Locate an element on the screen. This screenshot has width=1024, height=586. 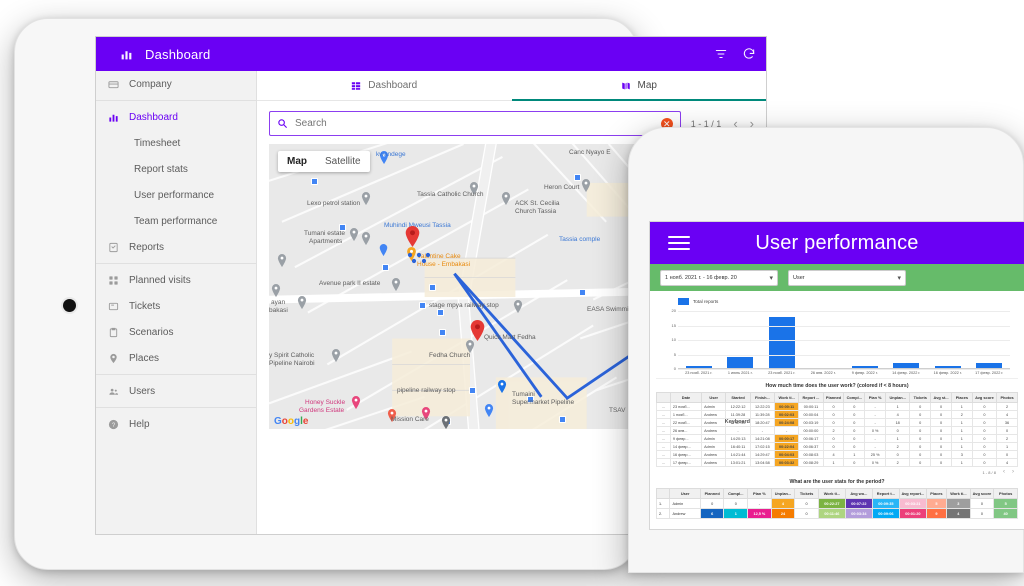
sidebar-item-help: ? Help is located at coordinates (176, 424).